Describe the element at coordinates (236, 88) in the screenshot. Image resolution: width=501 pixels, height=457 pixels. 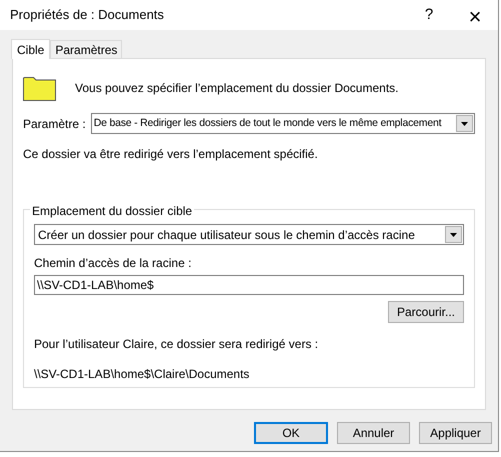
I see `intro-text: Vous pouvez spécifier l’emplacement du dossier Documents.` at that location.